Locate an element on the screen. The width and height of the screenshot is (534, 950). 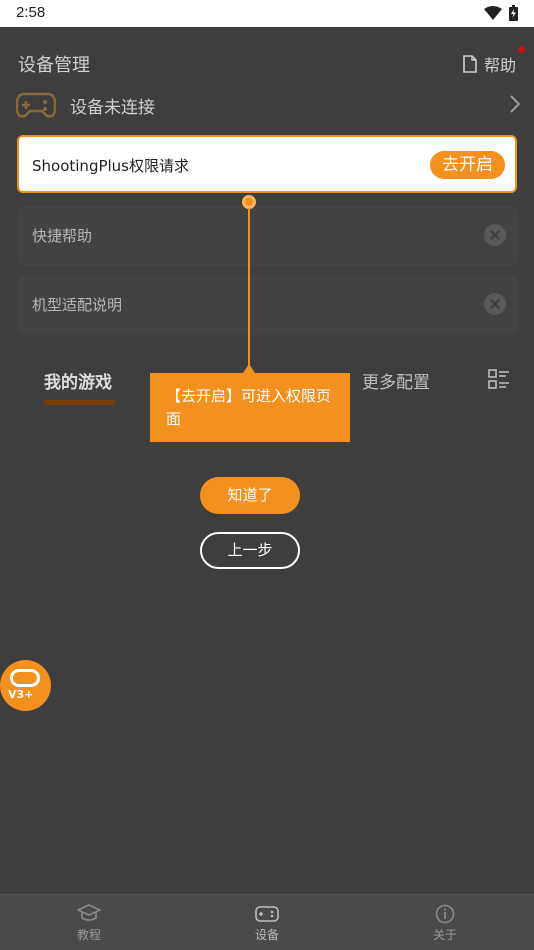
got-it-button: 知道了 is located at coordinates (250, 495).